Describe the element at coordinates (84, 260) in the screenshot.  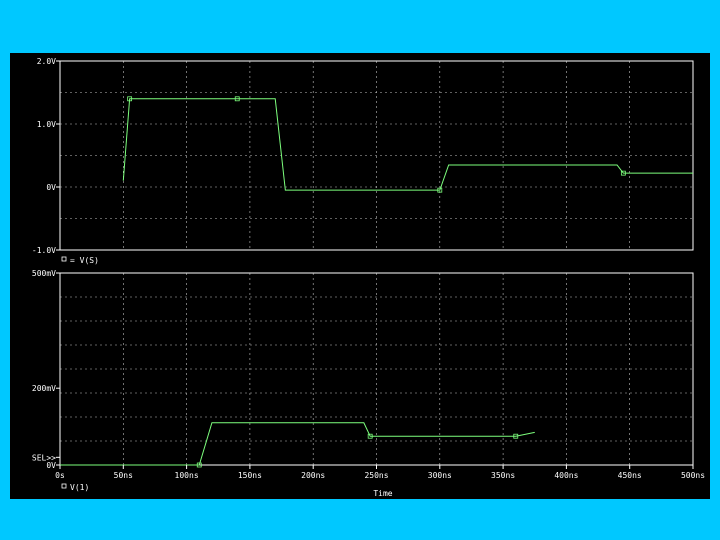
I see `legend-vs-label: = V(S)` at that location.